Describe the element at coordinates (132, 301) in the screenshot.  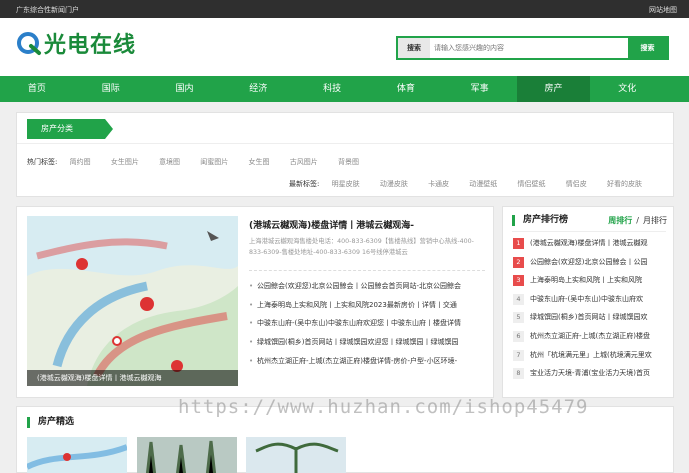
I see `featured-image: (港城云樾观海)楼盘详情丨港城云樾观海` at that location.